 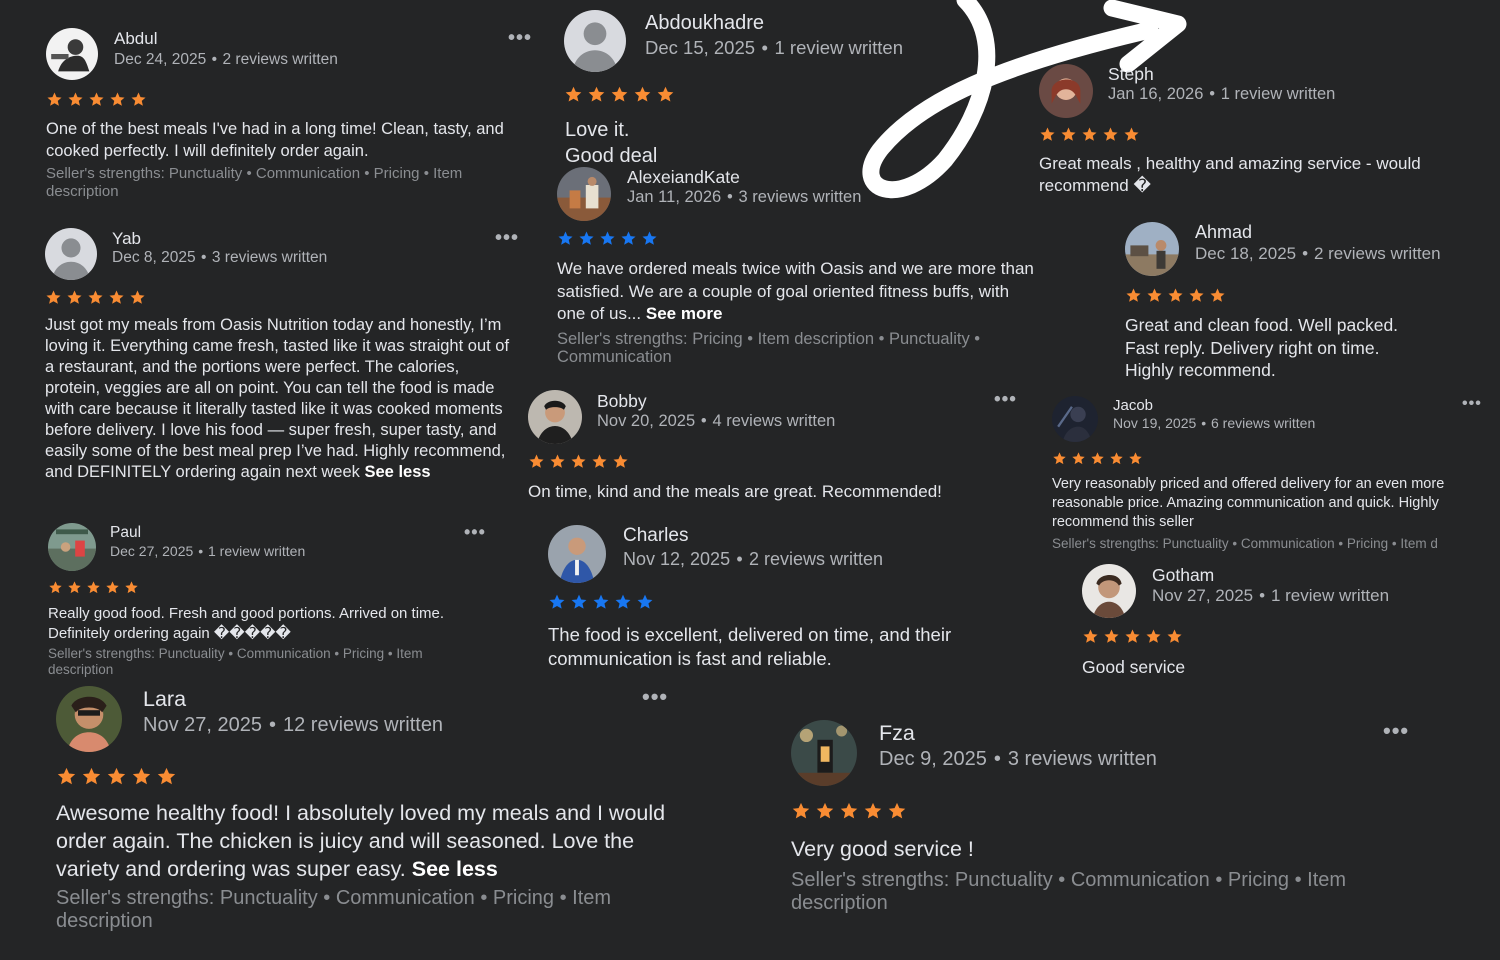 What do you see at coordinates (1222, 94) in the screenshot?
I see `review-meta: Jan 16, 2026 • 1 review written` at bounding box center [1222, 94].